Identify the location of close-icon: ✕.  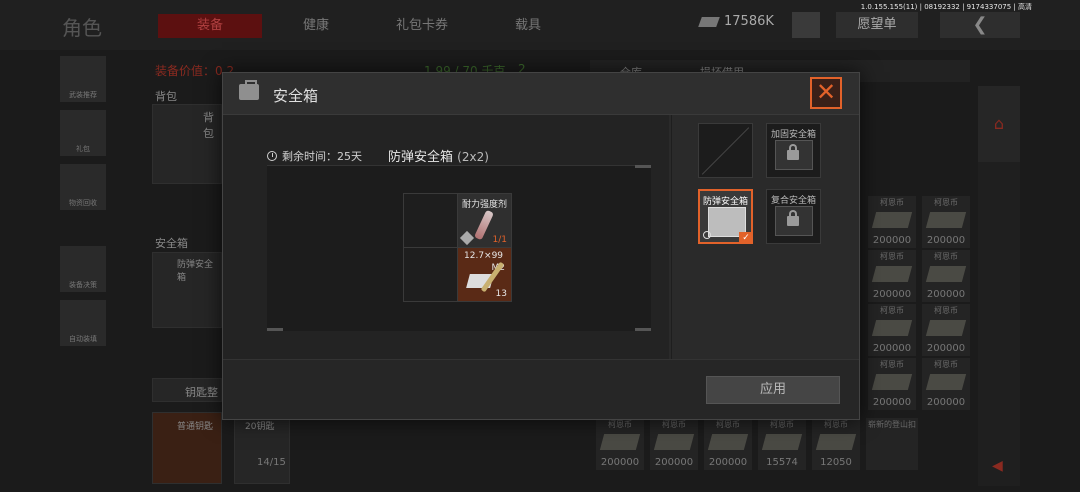
(826, 92).